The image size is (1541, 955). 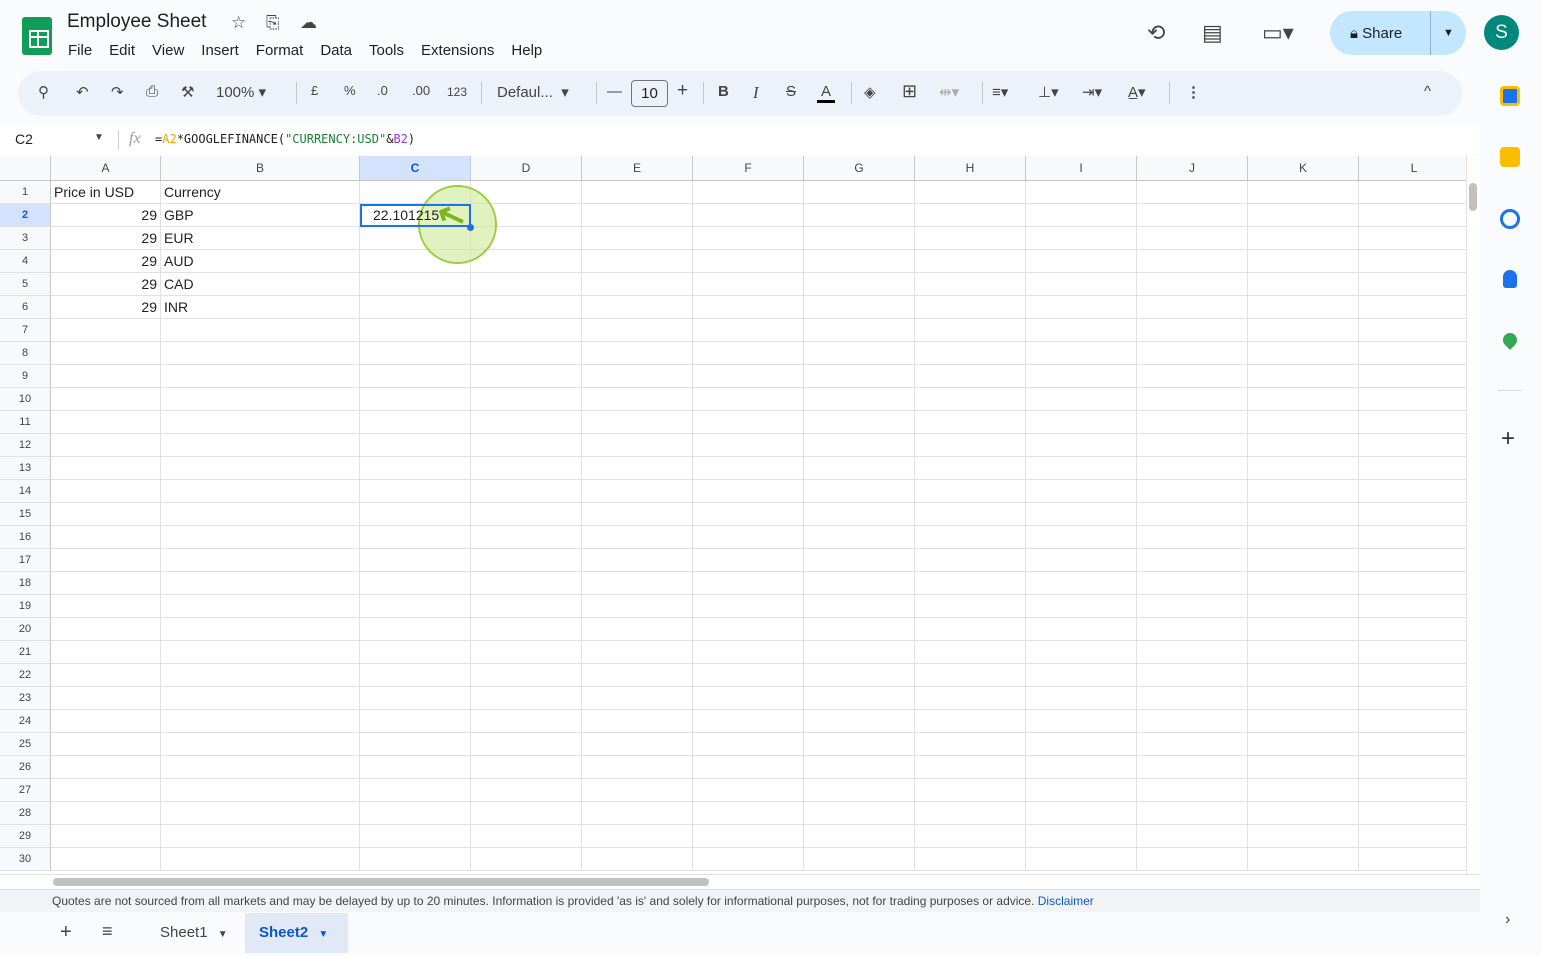 I want to click on cell-A12, so click(x=106, y=445).